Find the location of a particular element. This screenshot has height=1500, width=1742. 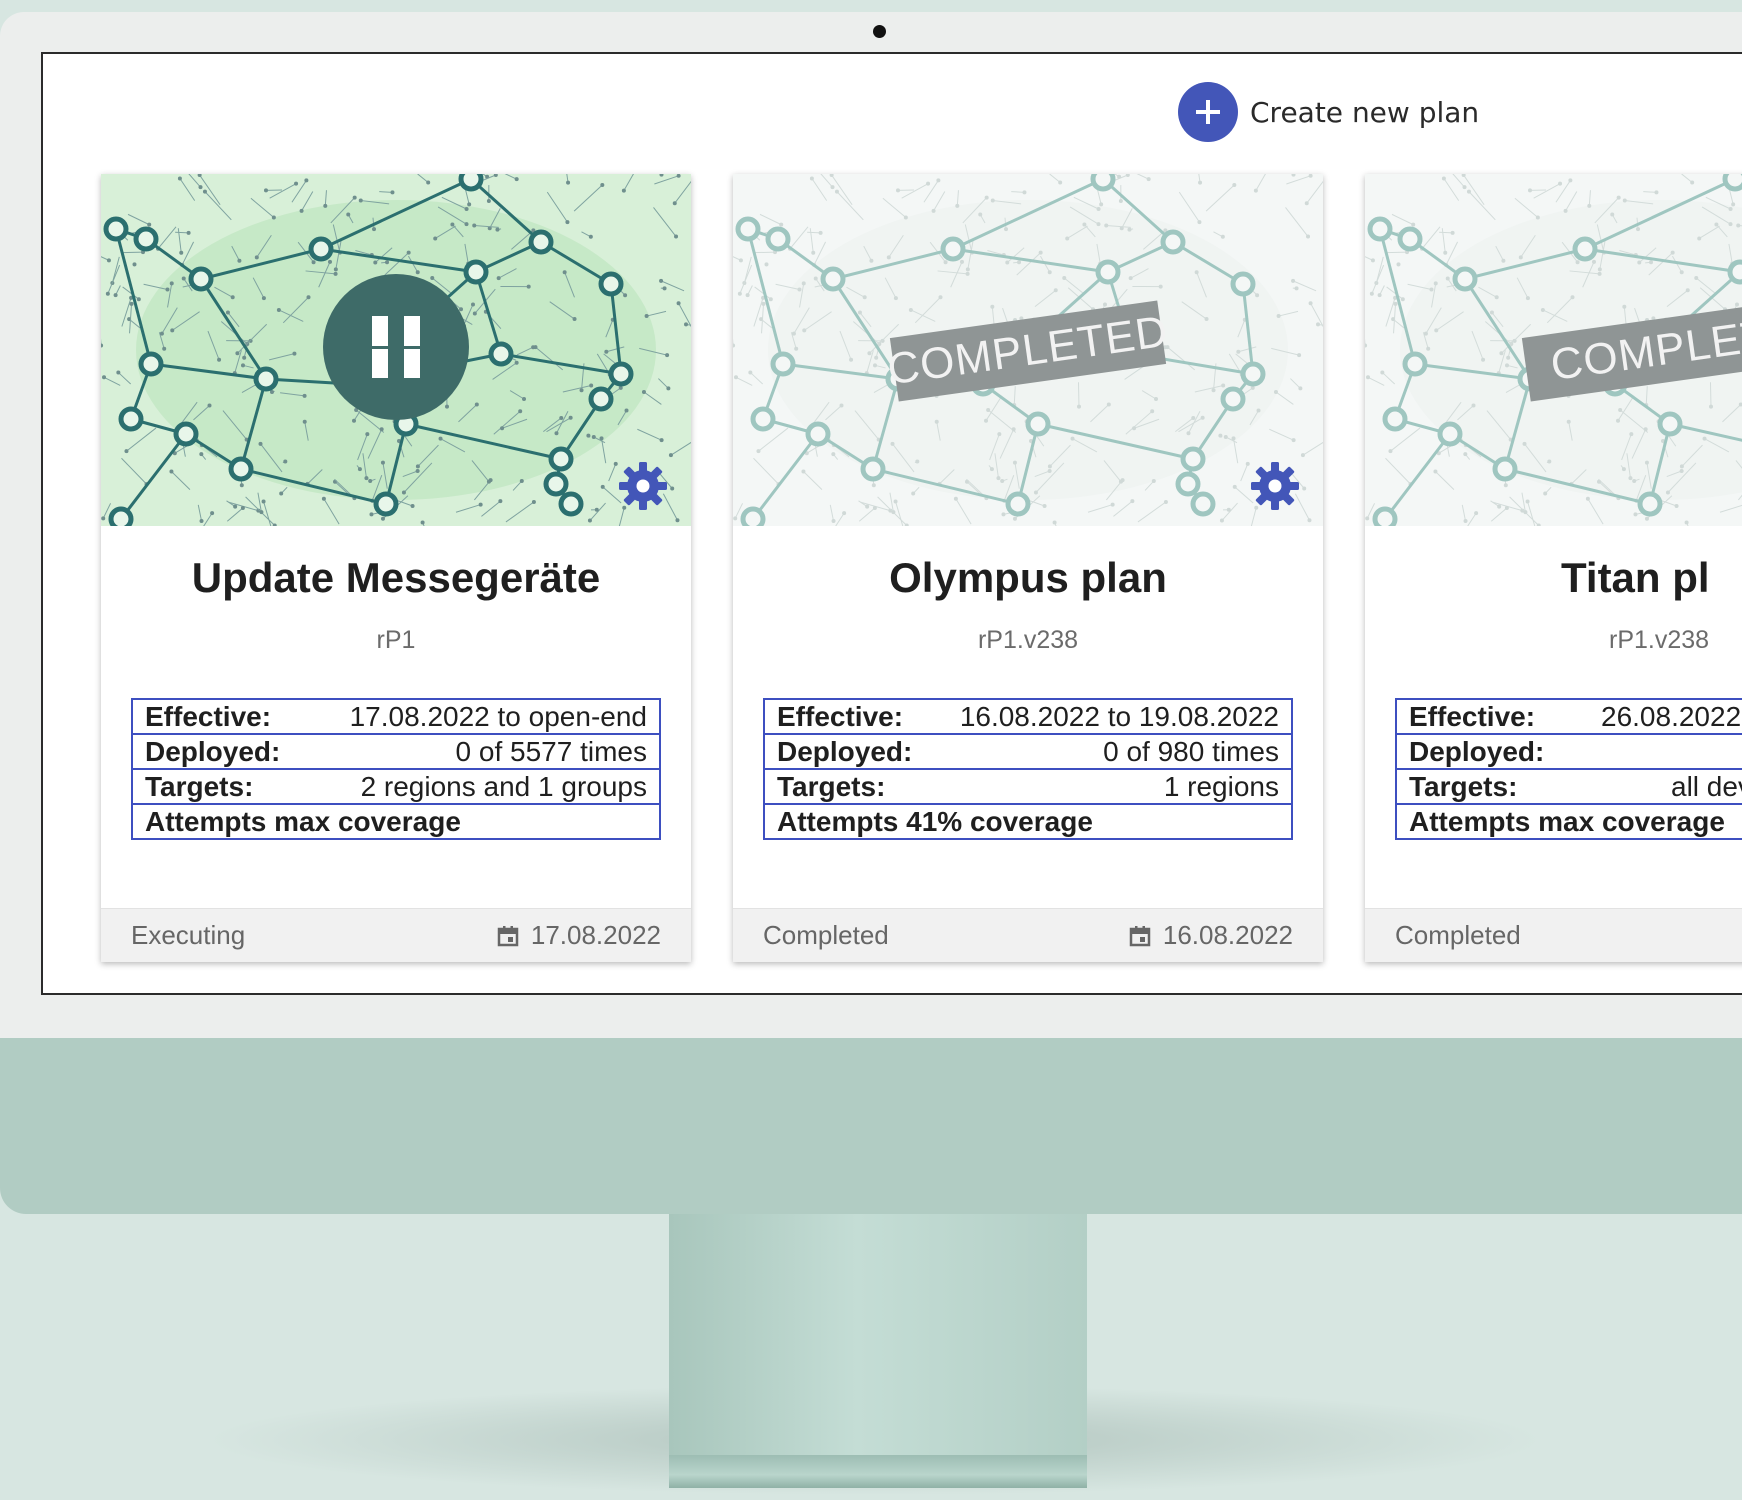

pause-icon is located at coordinates (396, 347).